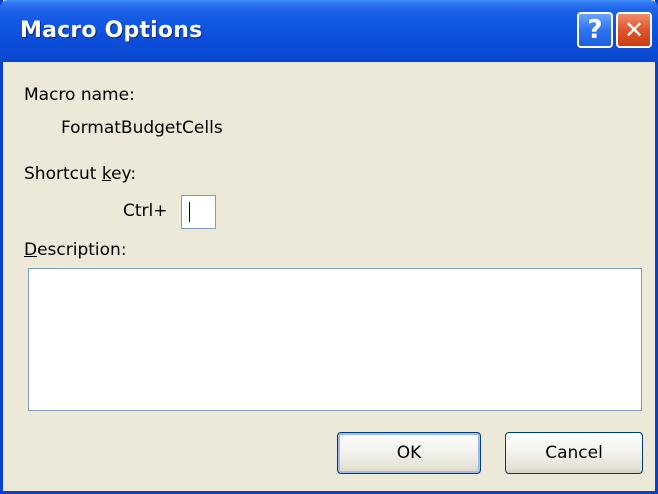 This screenshot has height=494, width=658. What do you see at coordinates (79, 95) in the screenshot?
I see `macro-name-label: Macro name:` at bounding box center [79, 95].